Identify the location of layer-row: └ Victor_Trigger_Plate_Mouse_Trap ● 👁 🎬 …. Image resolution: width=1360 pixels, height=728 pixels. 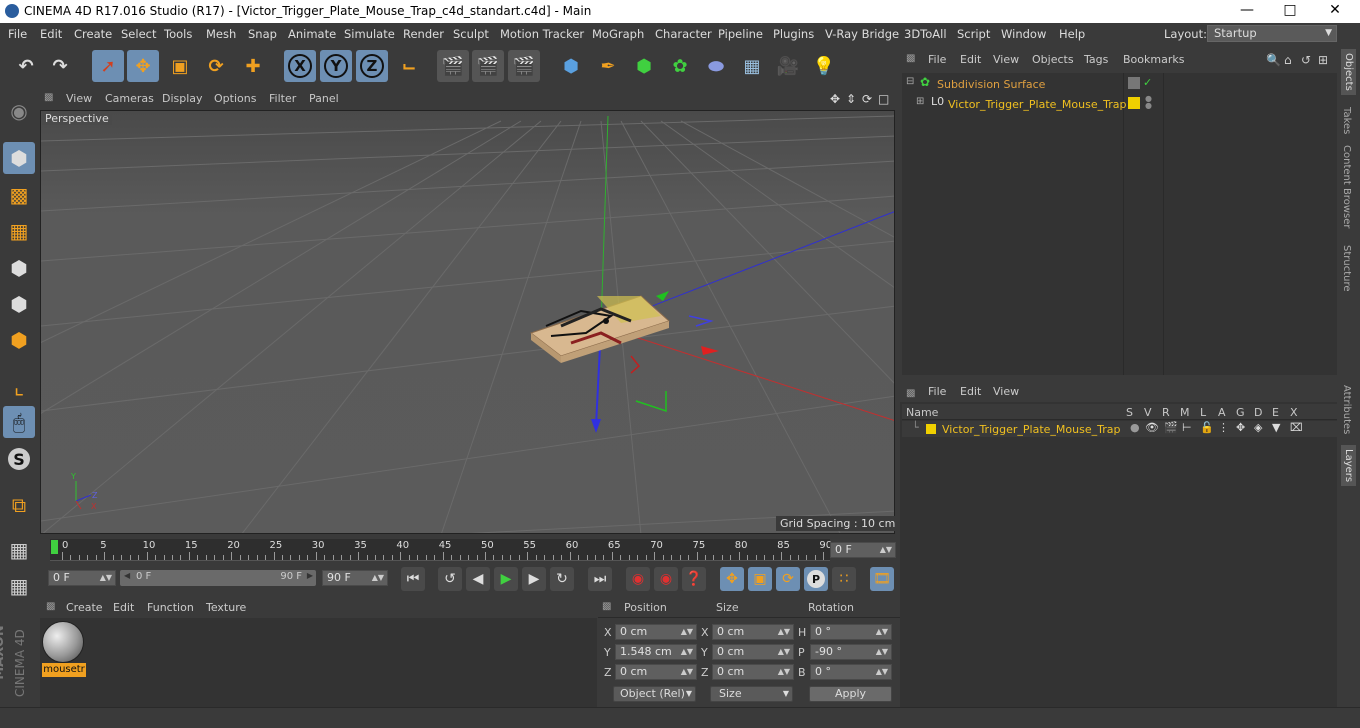
(1119, 429).